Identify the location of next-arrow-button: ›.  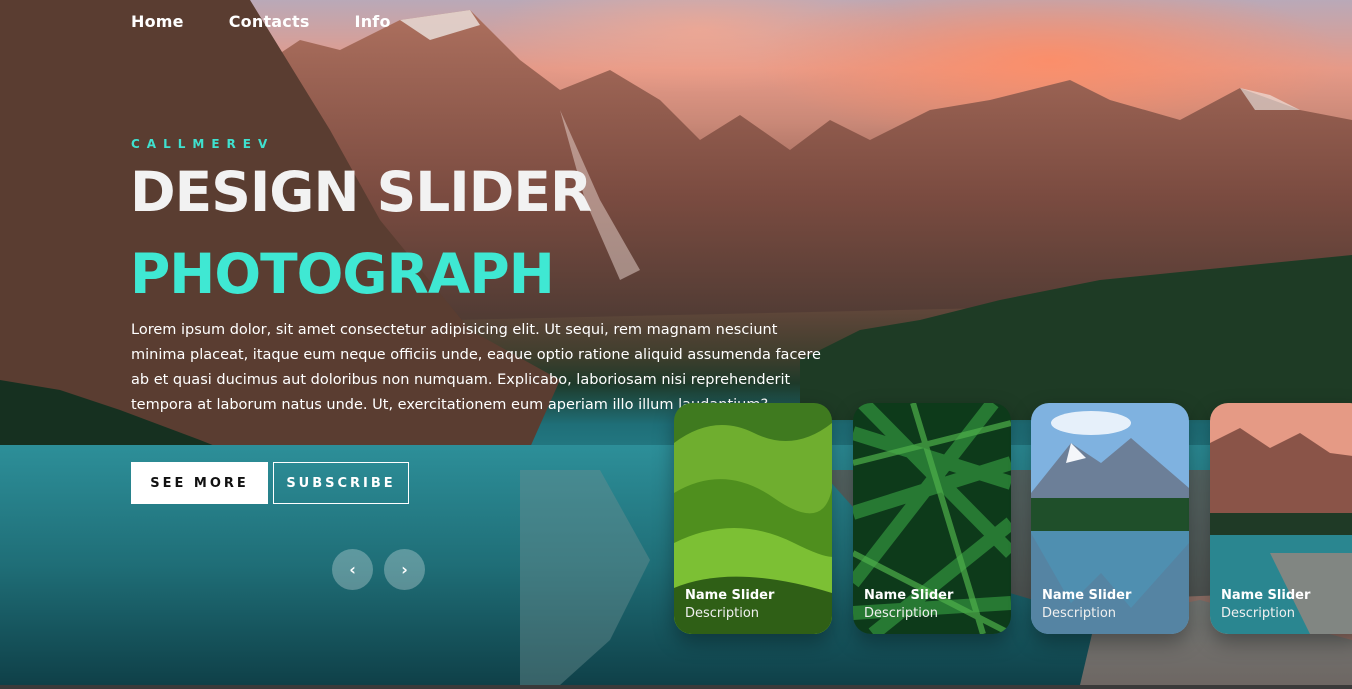
(404, 569).